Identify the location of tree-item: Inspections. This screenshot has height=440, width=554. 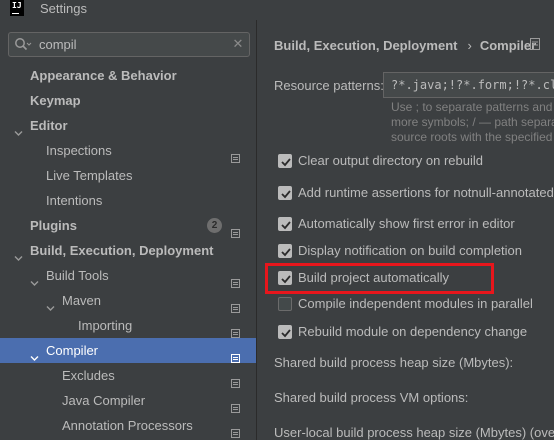
(128, 150).